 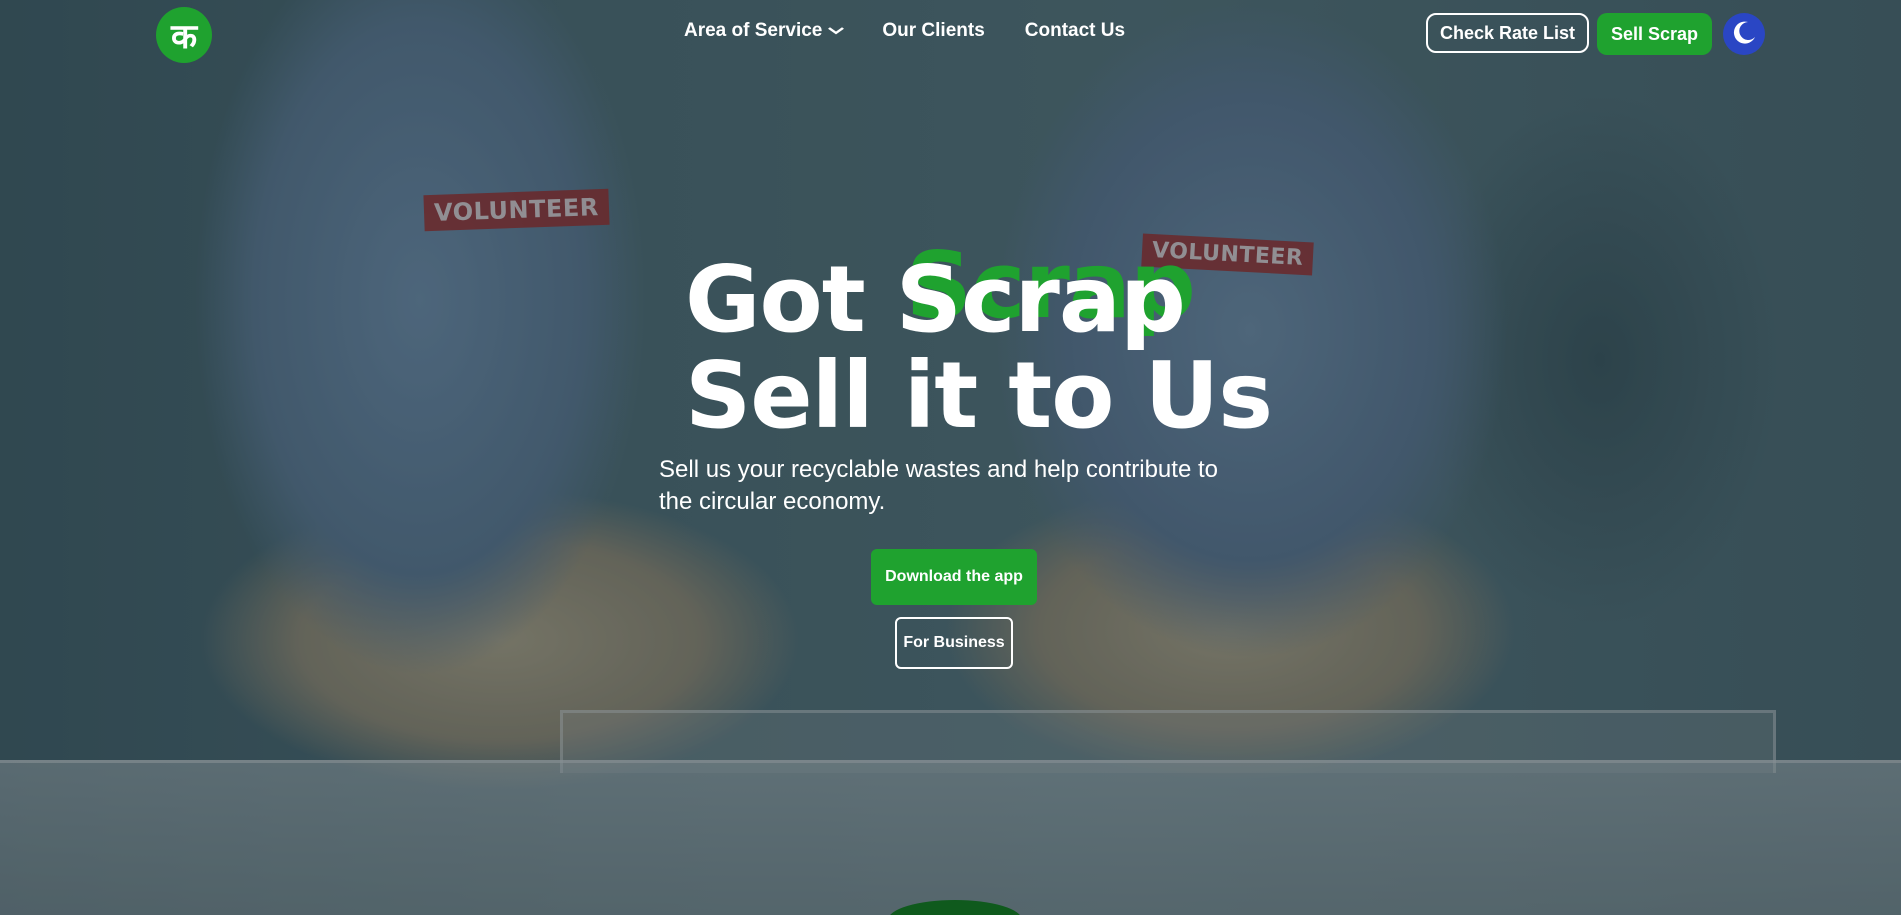 What do you see at coordinates (954, 643) in the screenshot?
I see `for-business-button: For Business` at bounding box center [954, 643].